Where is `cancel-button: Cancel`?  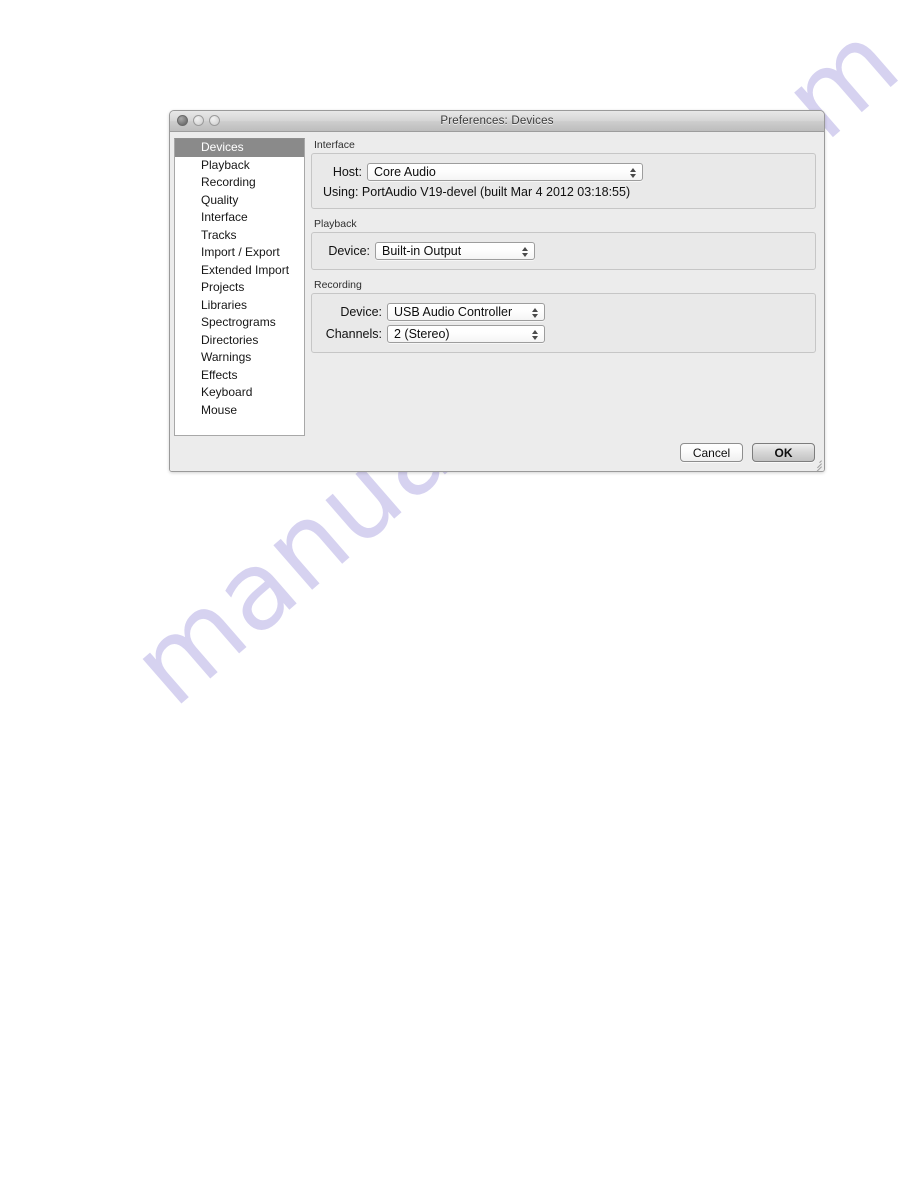 cancel-button: Cancel is located at coordinates (711, 452).